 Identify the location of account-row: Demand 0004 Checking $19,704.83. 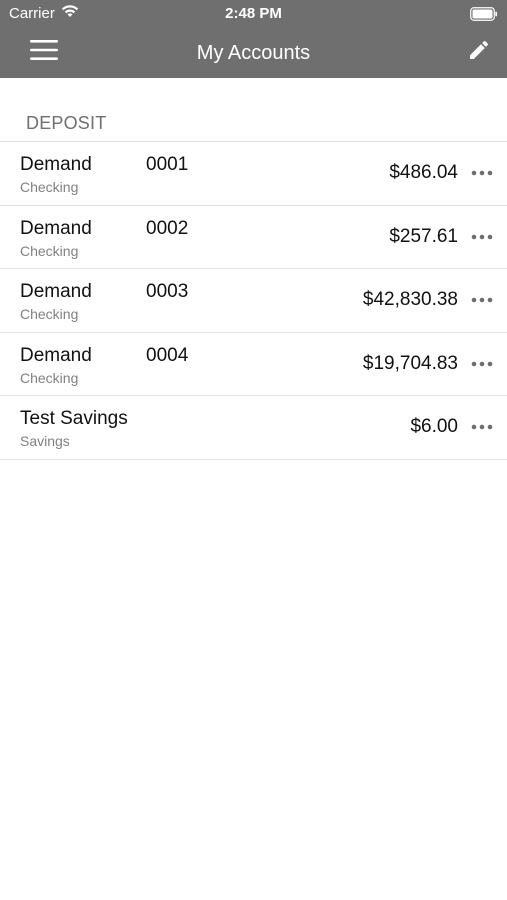
(253, 364).